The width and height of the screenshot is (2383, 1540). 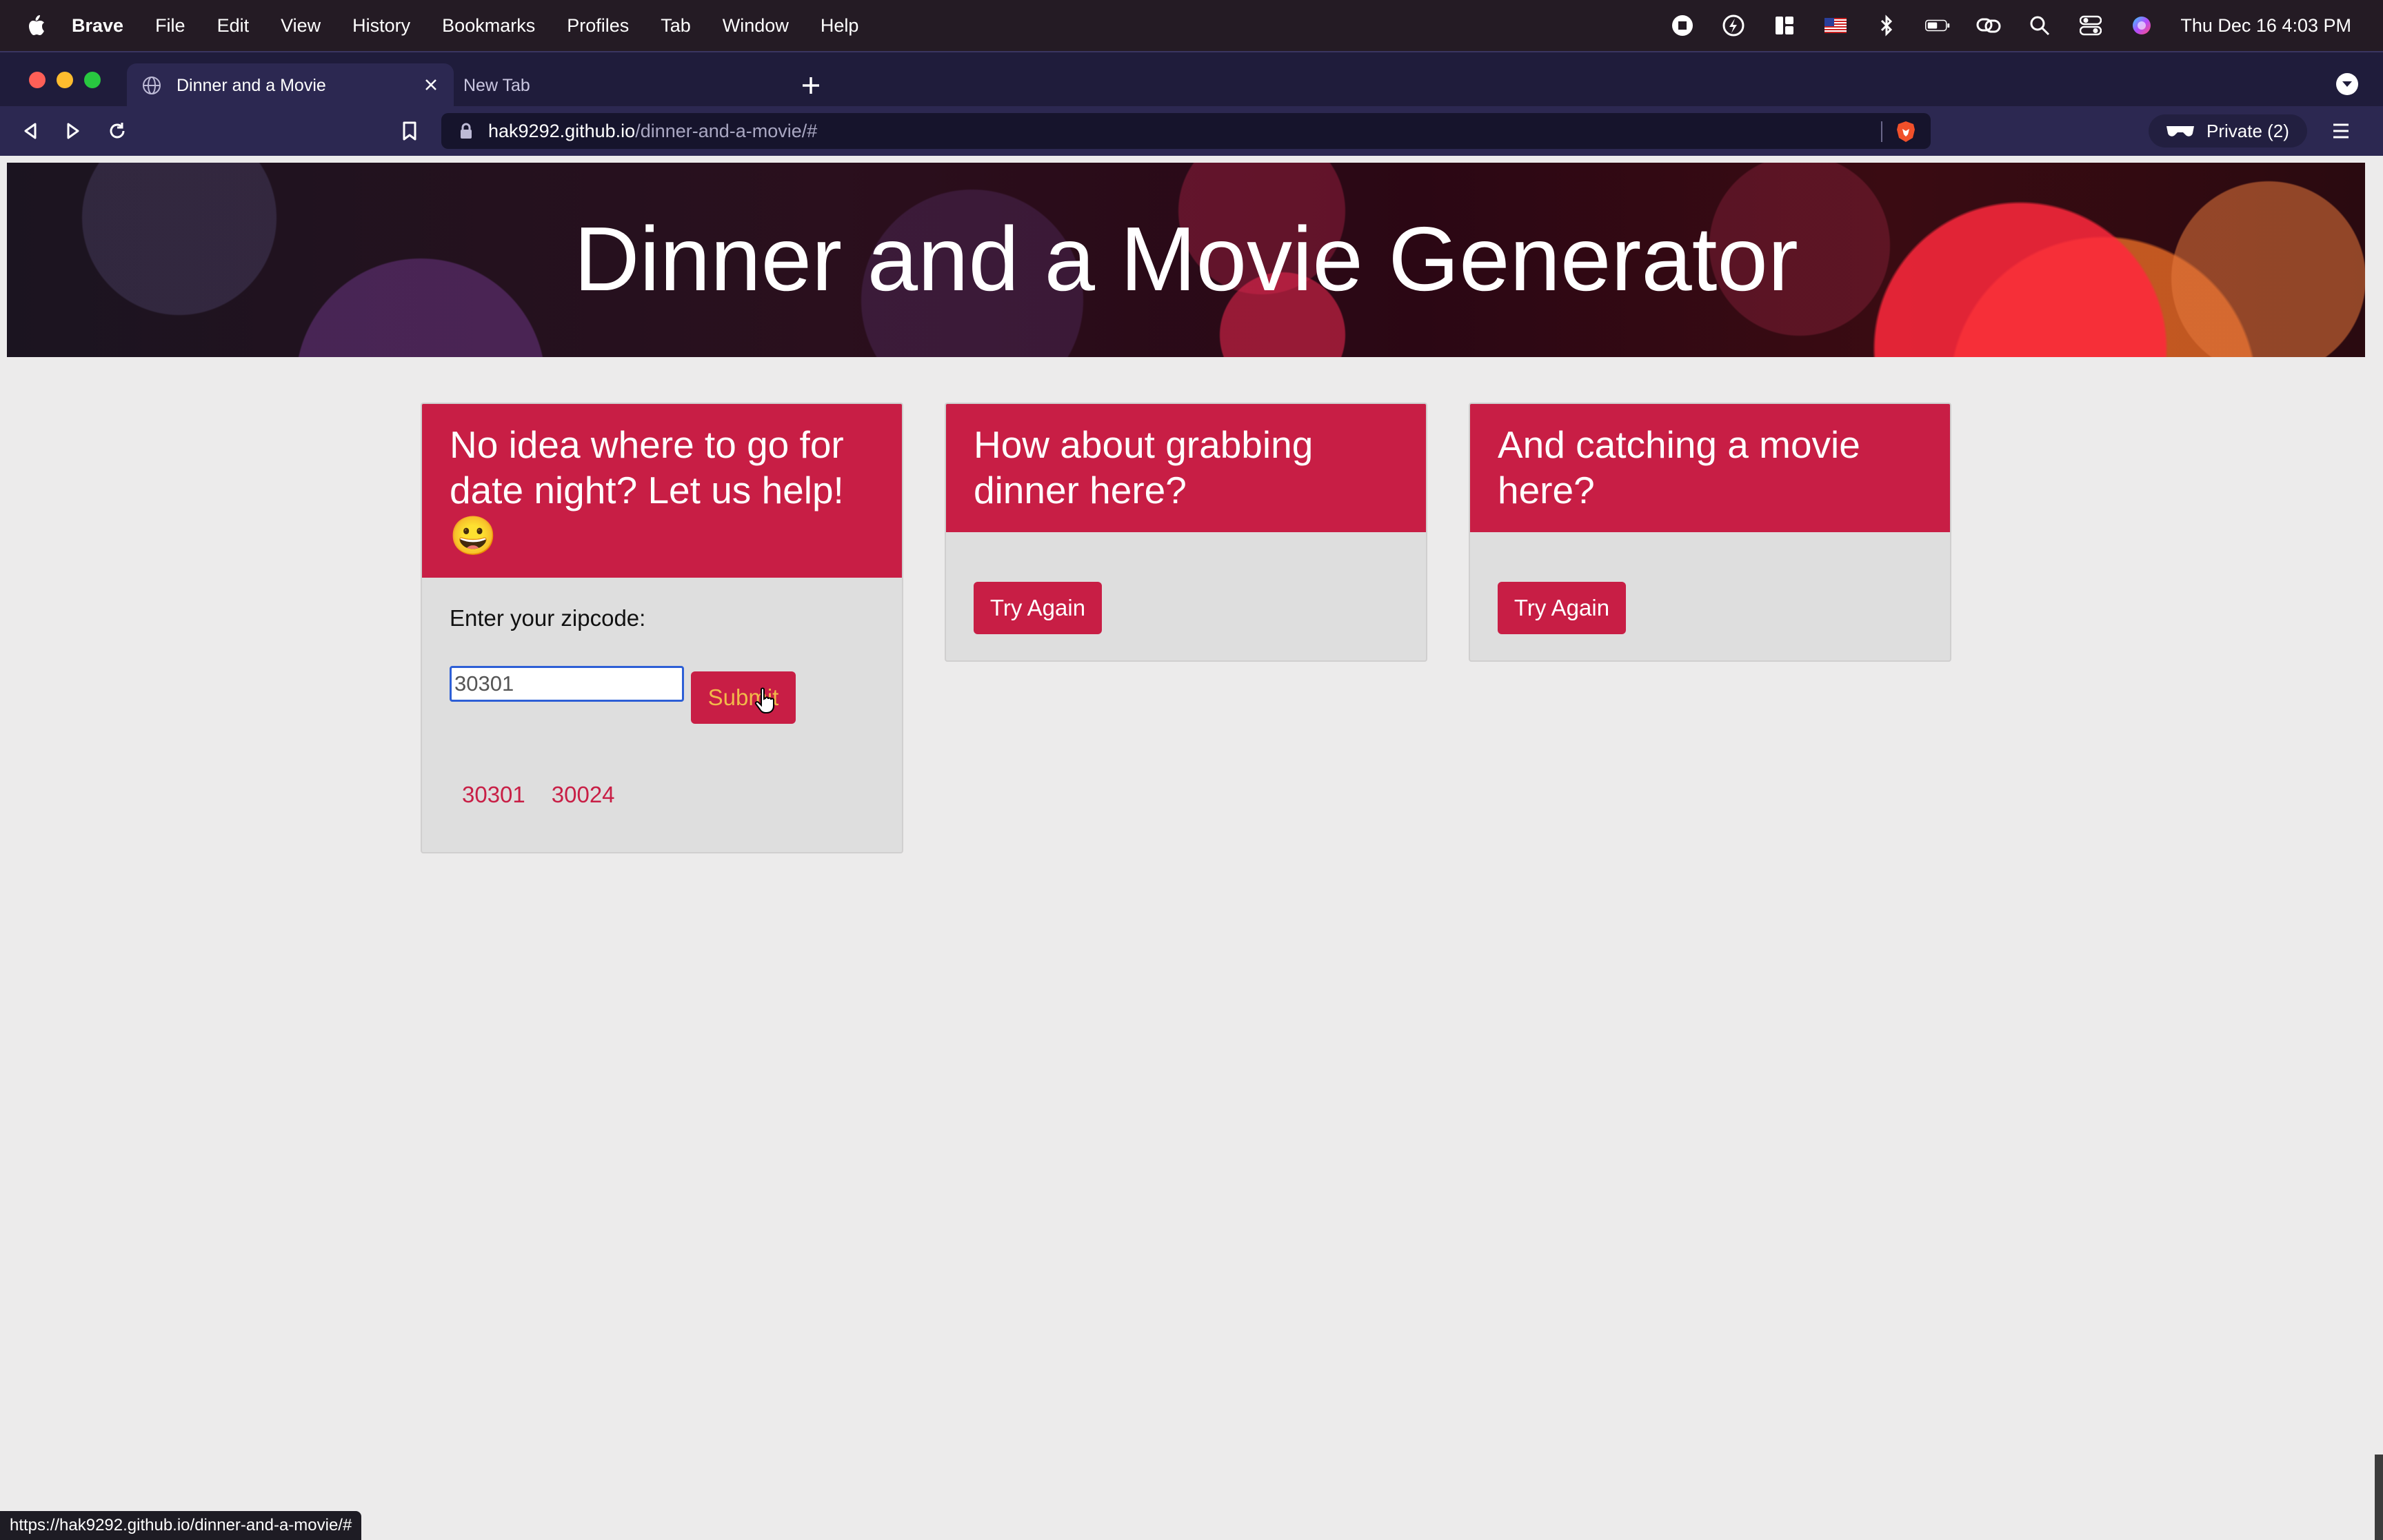 I want to click on address-url: hak9292.github.io/dinner-and-a-movie/#, so click(x=652, y=131).